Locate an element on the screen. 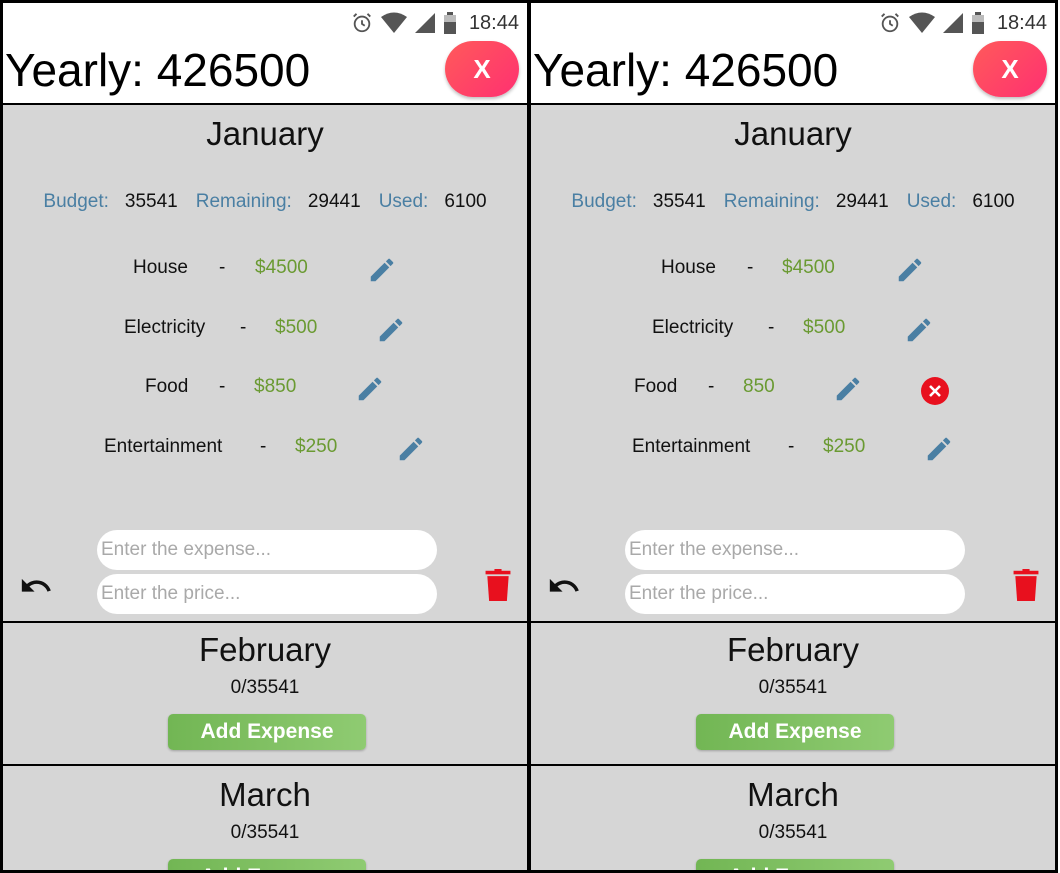 This screenshot has width=1060, height=873. status-bar: 18:44 is located at coordinates (435, 23).